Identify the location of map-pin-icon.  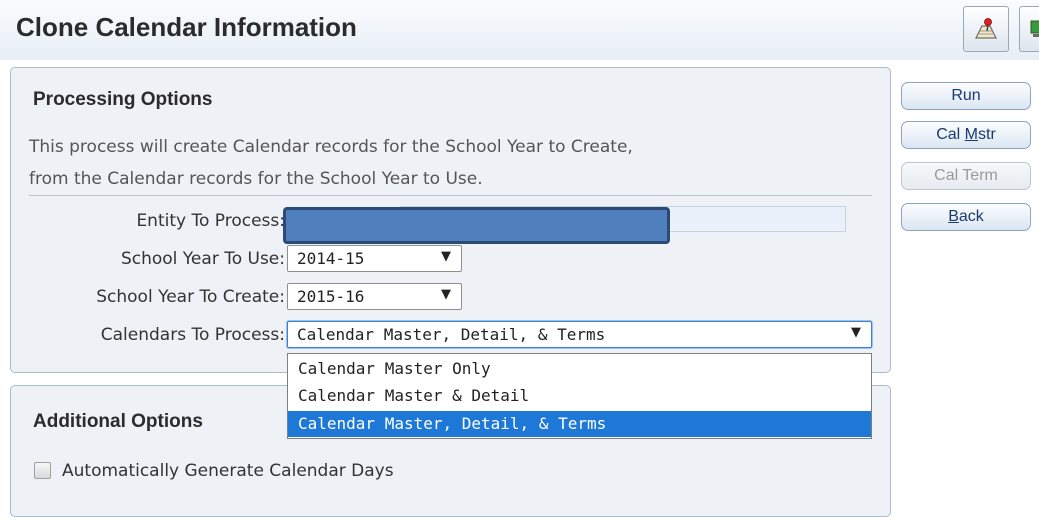
(986, 28).